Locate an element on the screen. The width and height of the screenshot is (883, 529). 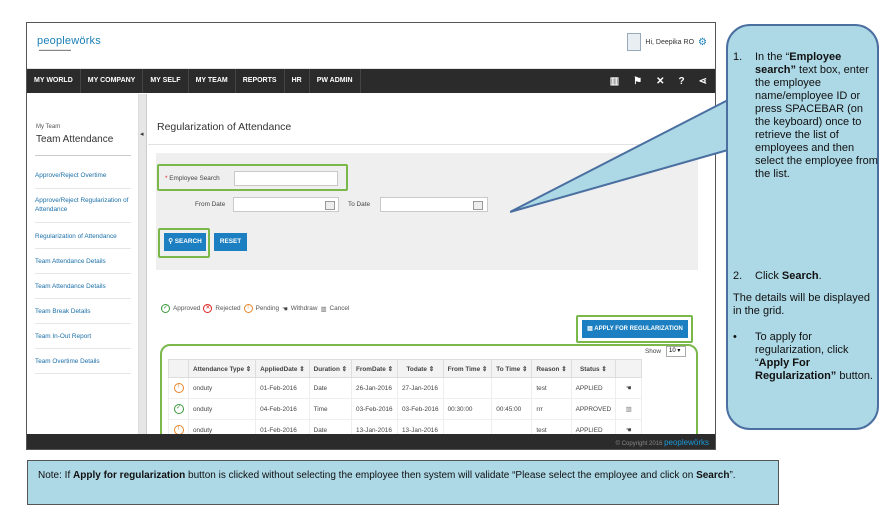
column-header: Todate ⇕ is located at coordinates (420, 368).